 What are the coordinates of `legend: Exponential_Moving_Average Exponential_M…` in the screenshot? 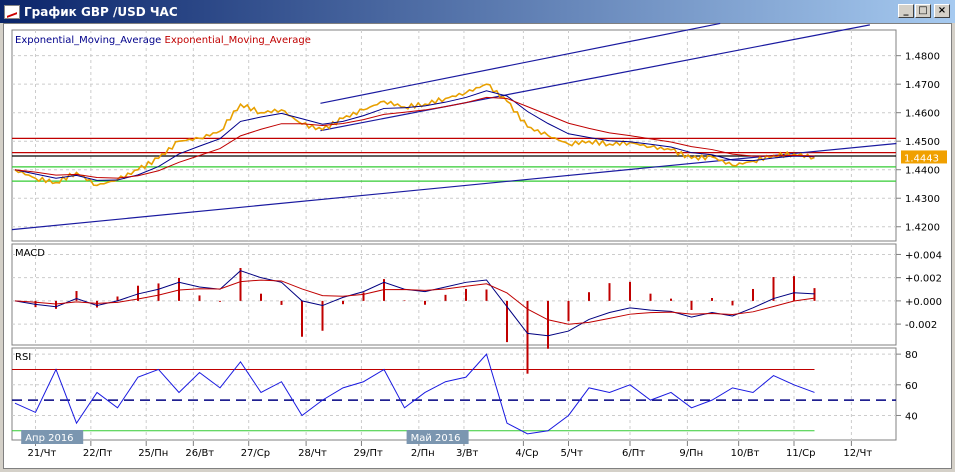 It's located at (163, 40).